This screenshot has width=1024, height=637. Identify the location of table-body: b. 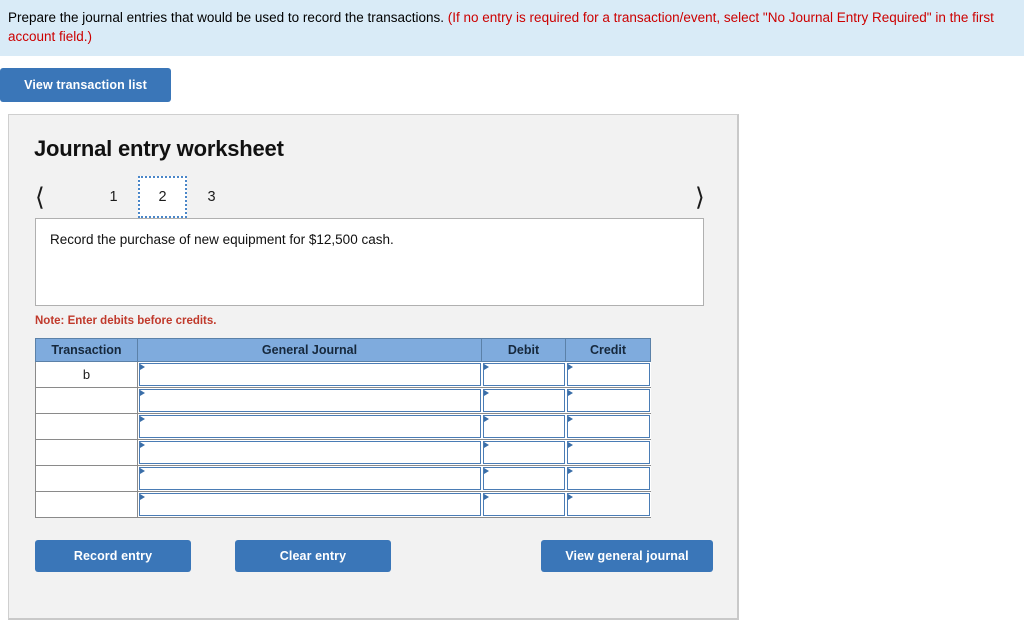
(343, 439).